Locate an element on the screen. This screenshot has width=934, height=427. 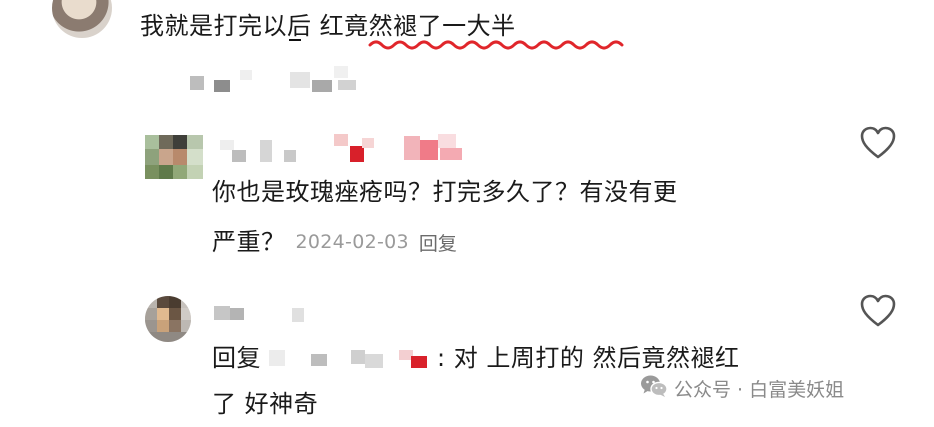
comment-meta-row: 严重？ 2024-02-03 回复 is located at coordinates (334, 242).